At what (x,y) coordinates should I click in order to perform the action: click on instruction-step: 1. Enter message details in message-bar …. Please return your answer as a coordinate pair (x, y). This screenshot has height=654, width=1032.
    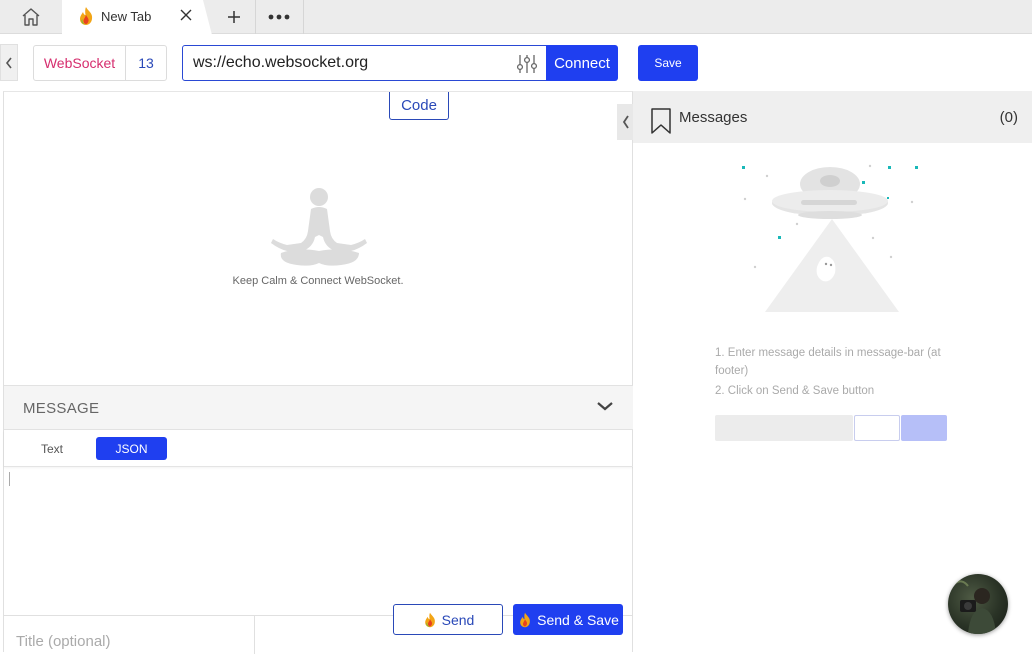
    Looking at the image, I should click on (828, 362).